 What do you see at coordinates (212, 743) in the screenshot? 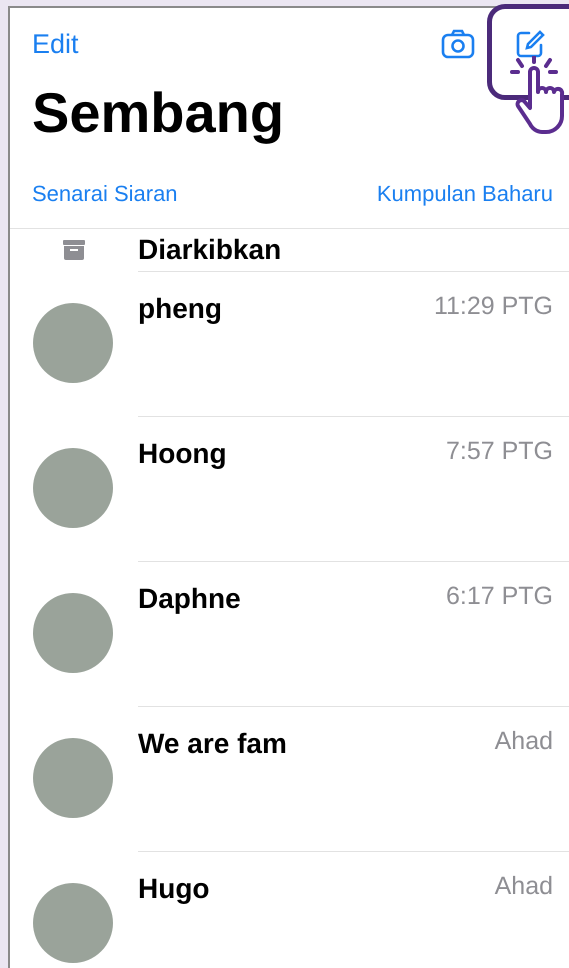
I see `chat-name: We are fam` at bounding box center [212, 743].